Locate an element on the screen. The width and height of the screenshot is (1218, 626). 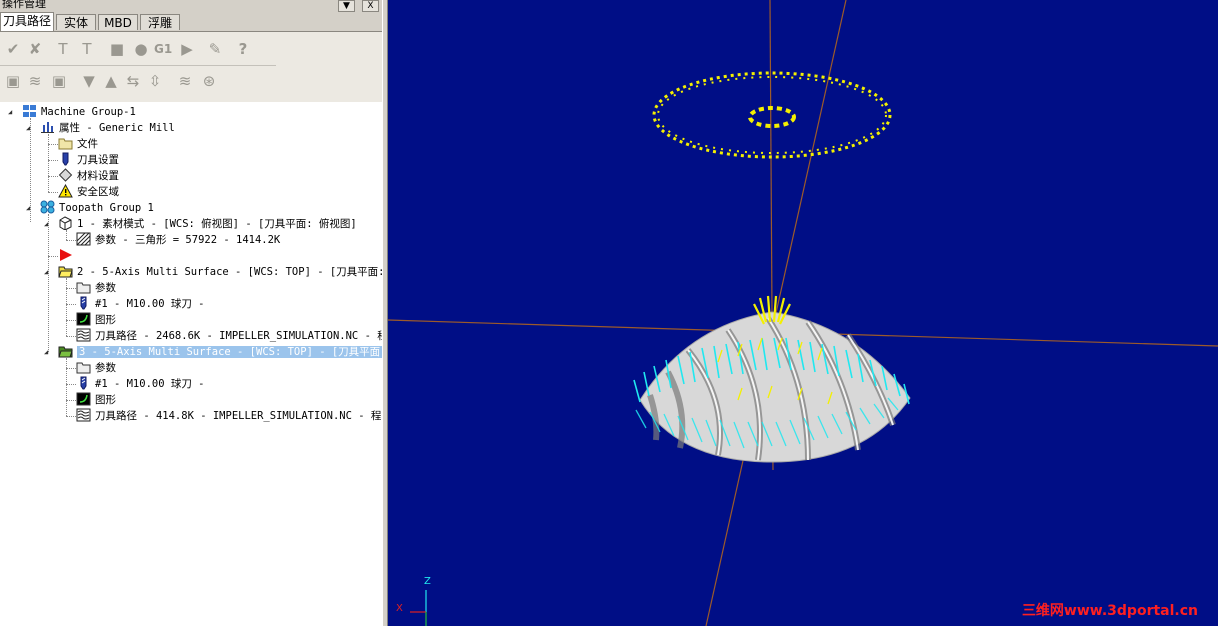
tree-item-op2-geometry: 图形 is located at coordinates (96, 320).